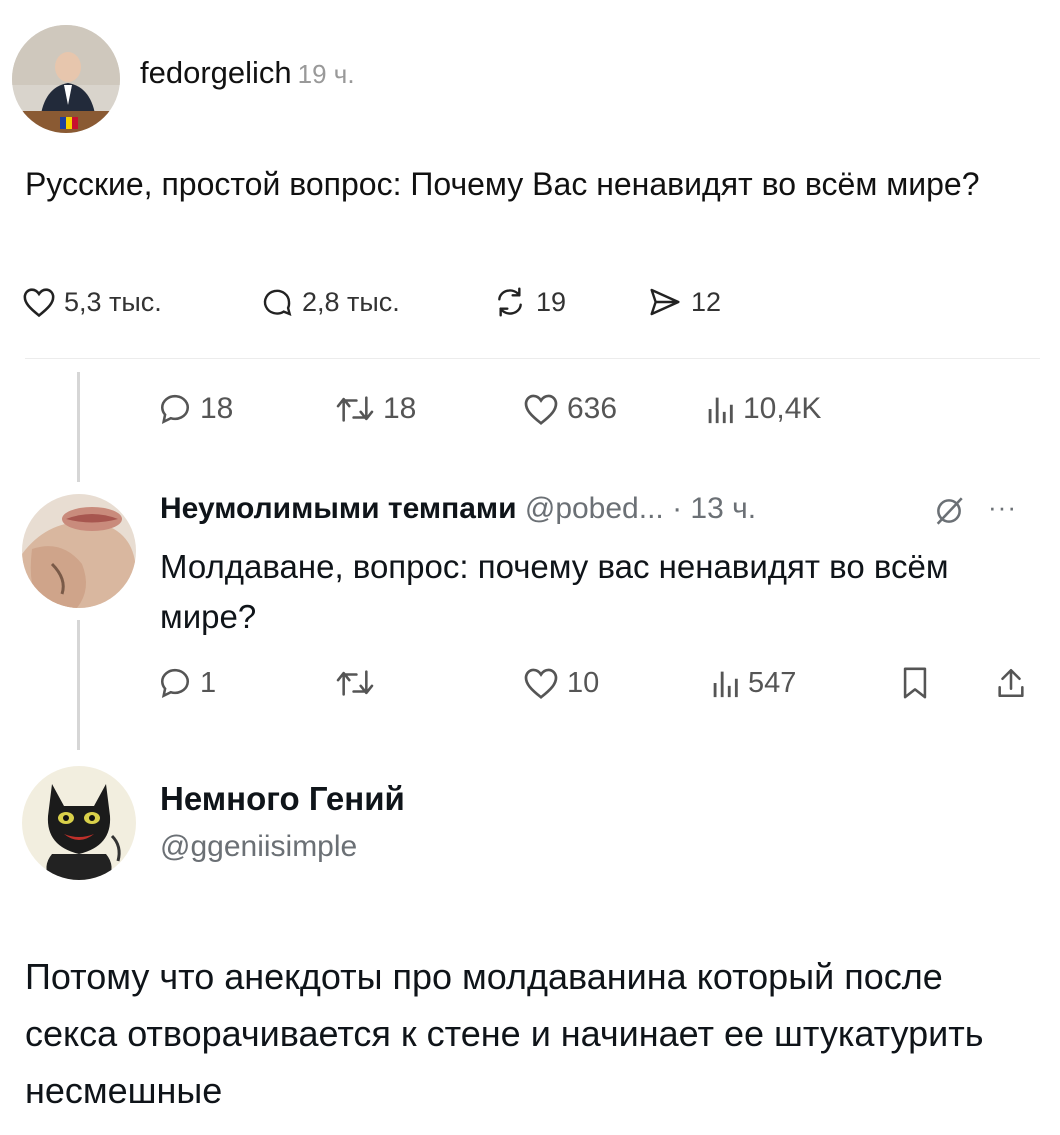 This screenshot has height=1135, width=1060. Describe the element at coordinates (277, 303) in the screenshot. I see `comment-icon` at that location.